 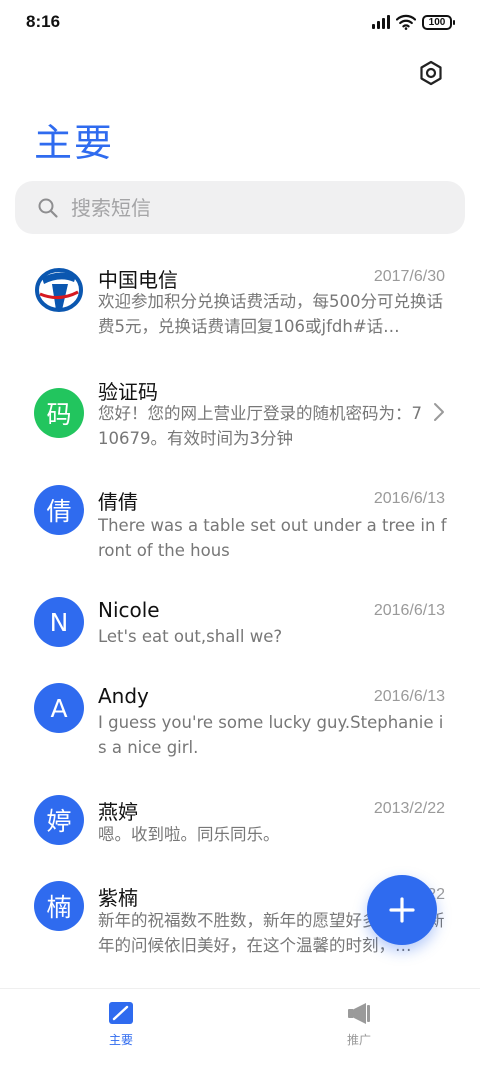 I want to click on conversation-avatar: N, so click(x=59, y=622).